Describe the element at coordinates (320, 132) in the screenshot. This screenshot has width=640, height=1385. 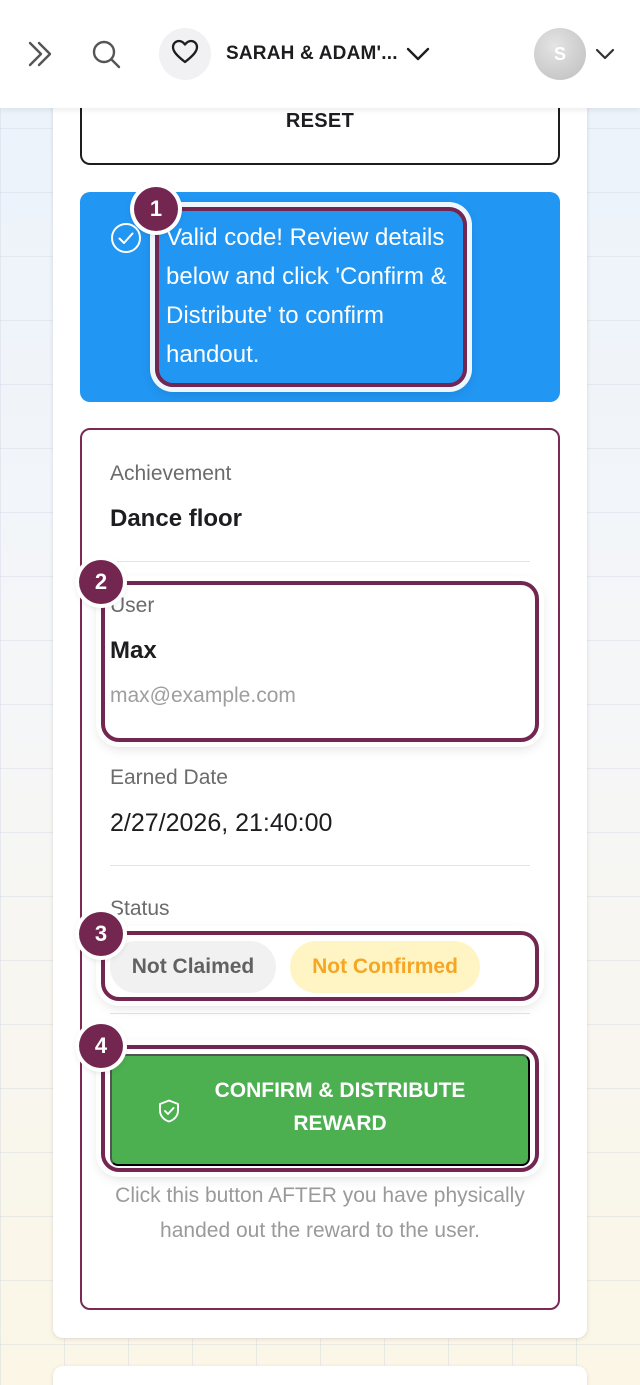
I see `reset-button: RESET` at that location.